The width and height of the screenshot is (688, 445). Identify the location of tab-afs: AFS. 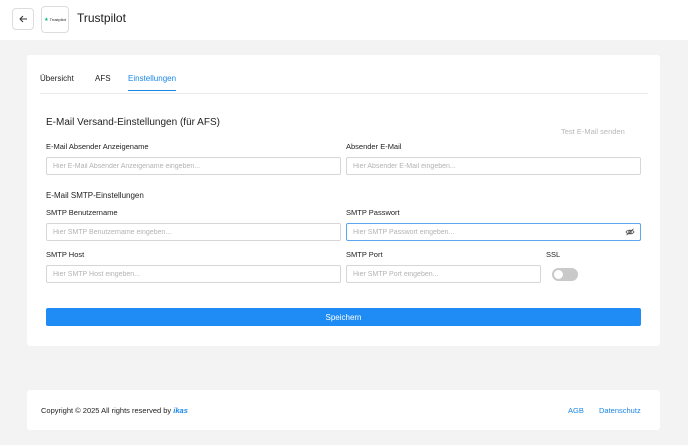
(103, 82).